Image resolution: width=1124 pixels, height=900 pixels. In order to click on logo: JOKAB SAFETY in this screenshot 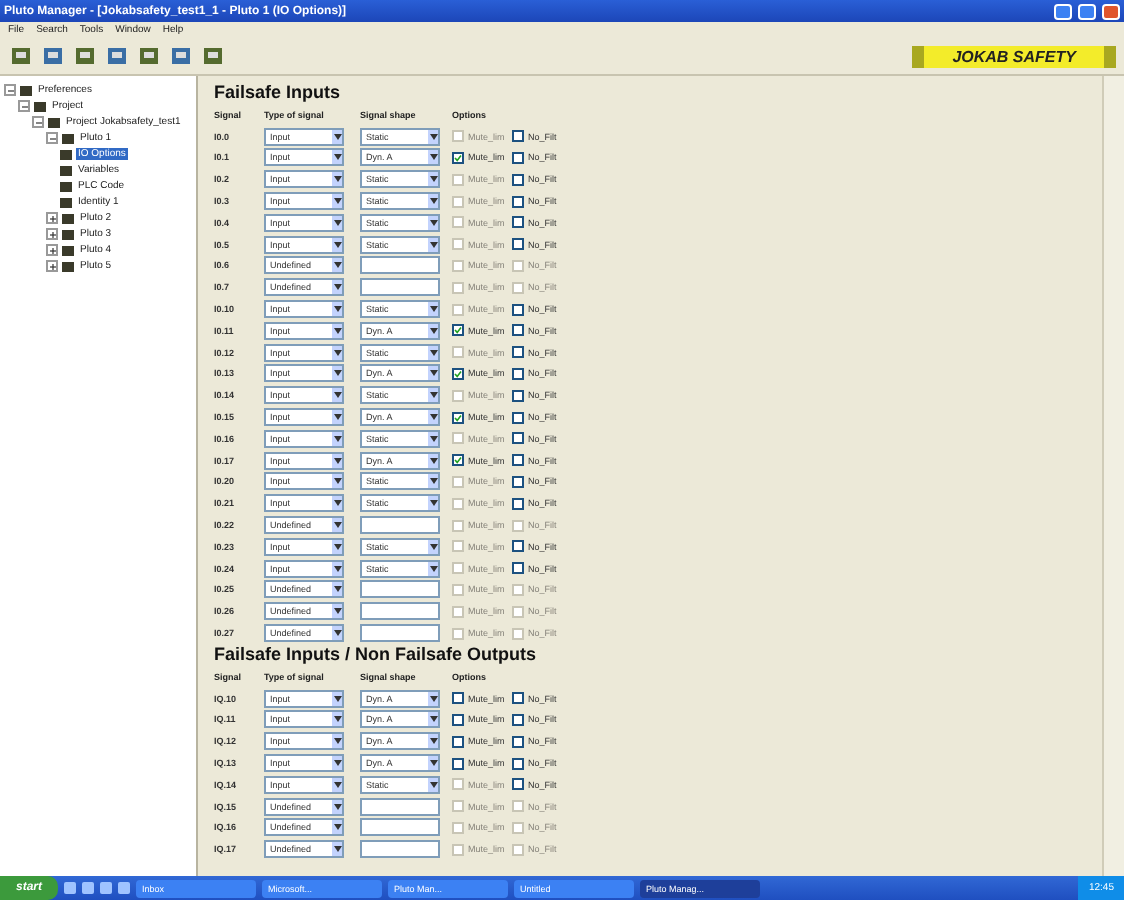, I will do `click(1014, 56)`.